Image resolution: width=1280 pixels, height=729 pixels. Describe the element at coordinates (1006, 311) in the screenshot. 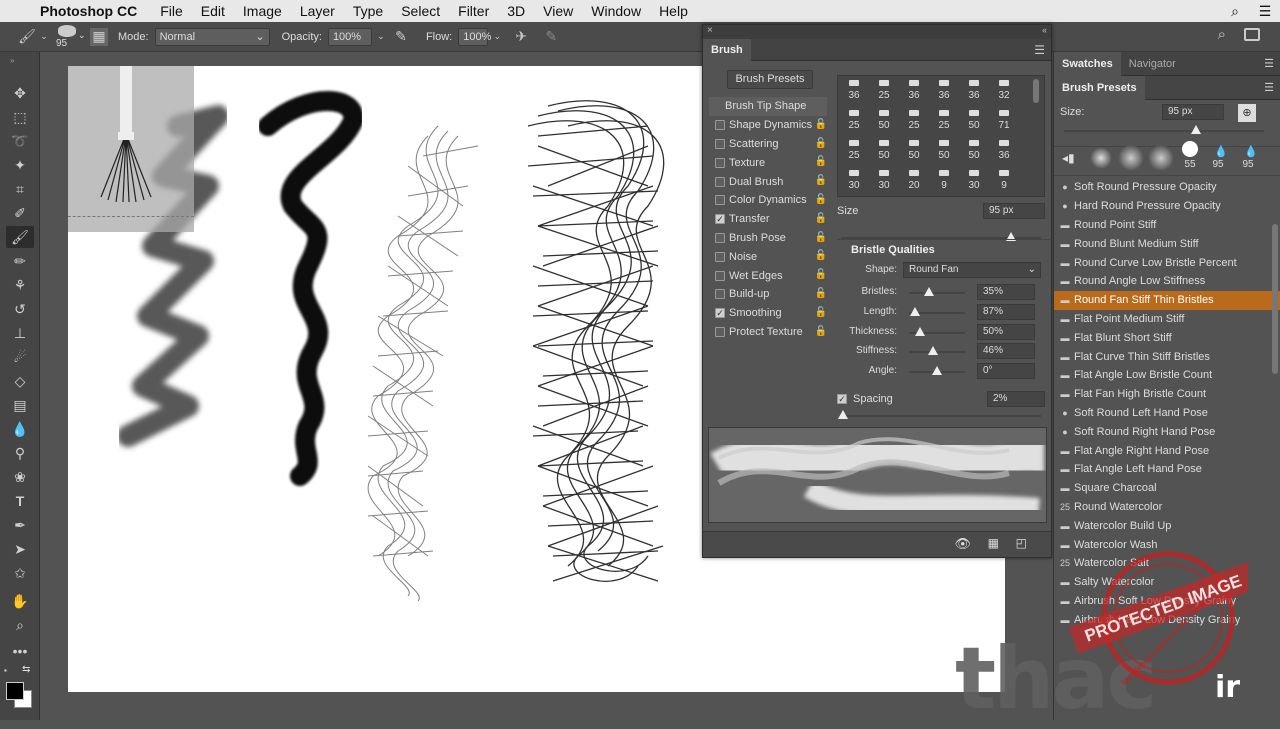

I see `param-field: 87%` at that location.